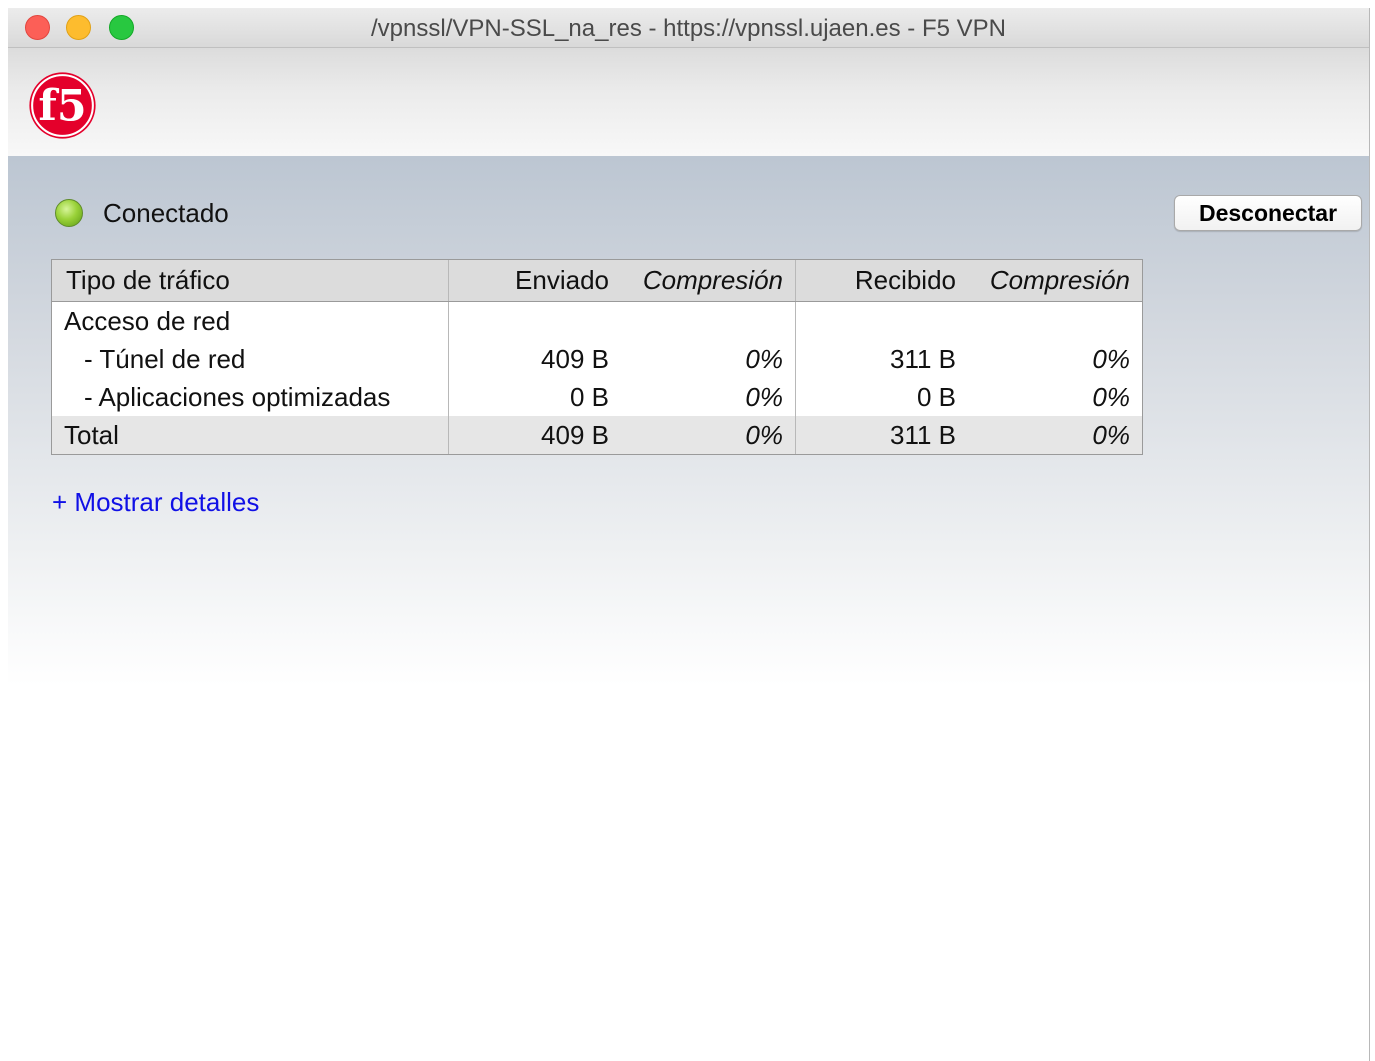 This screenshot has width=1375, height=1061. What do you see at coordinates (589, 396) in the screenshot?
I see `row-sent: 0 B` at bounding box center [589, 396].